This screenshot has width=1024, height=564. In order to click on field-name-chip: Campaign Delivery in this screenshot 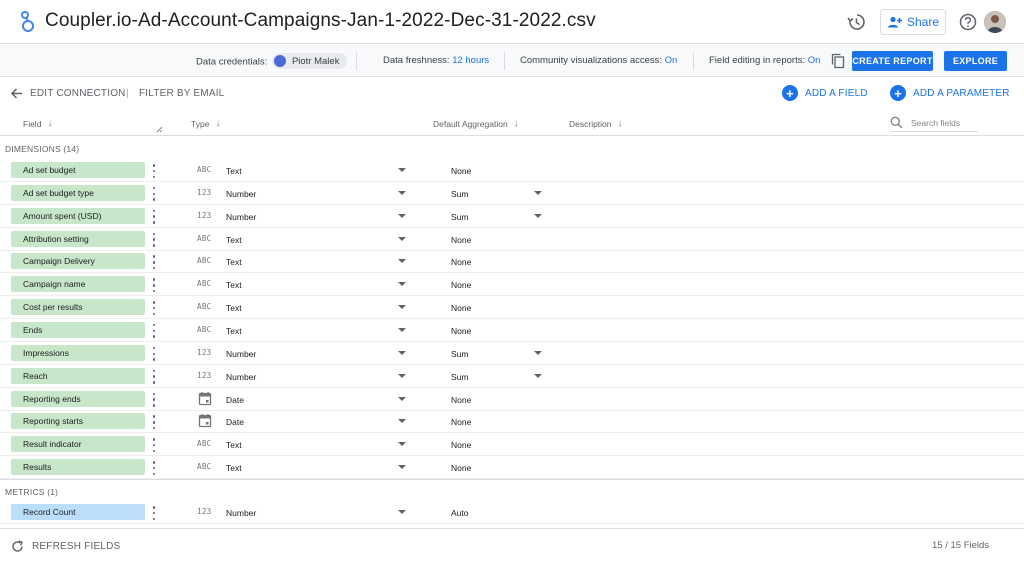, I will do `click(78, 261)`.